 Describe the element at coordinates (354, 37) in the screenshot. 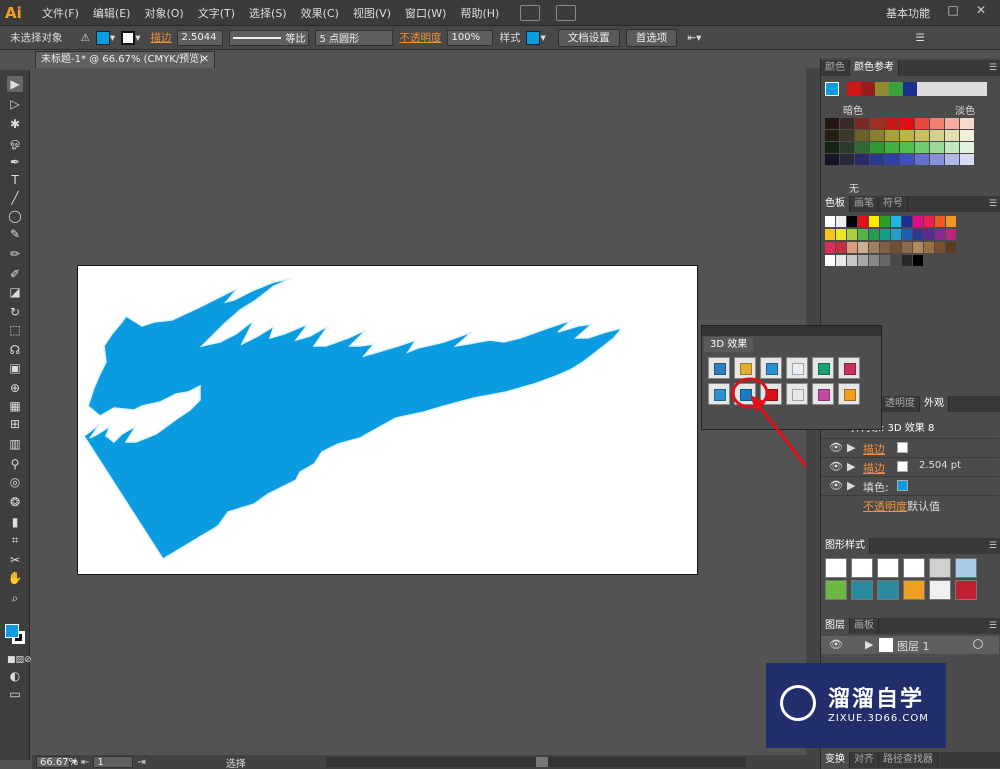

I see `brush-definition: 5 点圆形` at that location.